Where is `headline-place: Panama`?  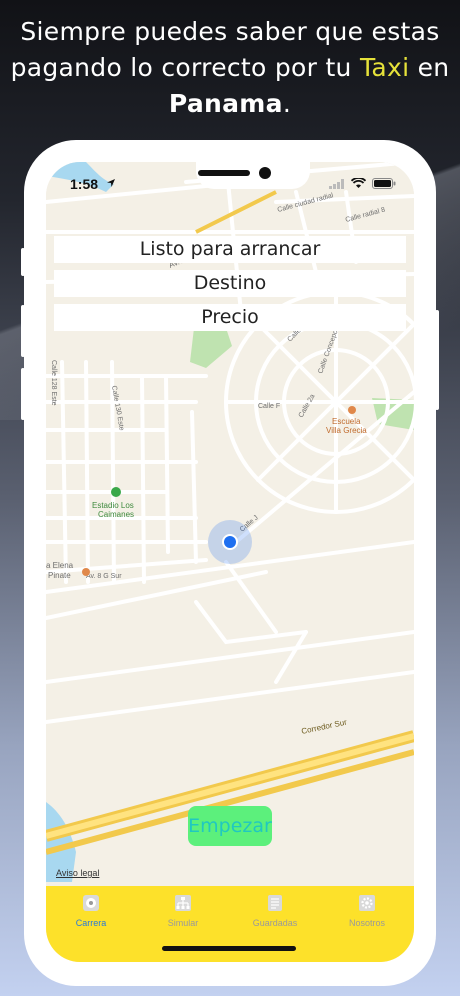 headline-place: Panama is located at coordinates (225, 103).